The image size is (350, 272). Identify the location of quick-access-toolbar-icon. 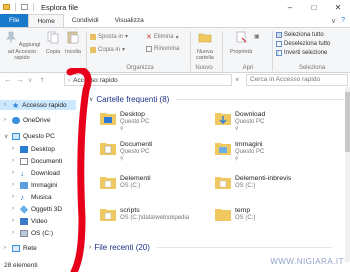
(24, 7).